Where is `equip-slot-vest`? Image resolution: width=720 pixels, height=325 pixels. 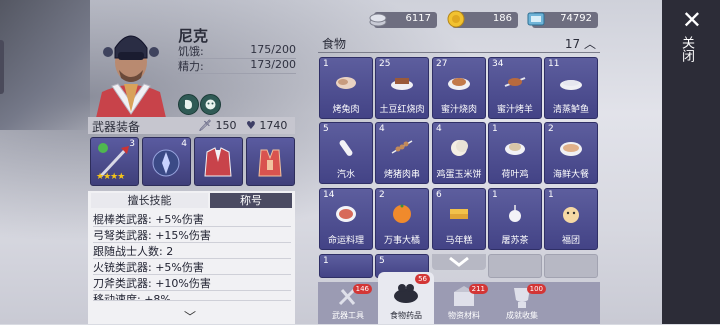
equip-slot-vest is located at coordinates (270, 161).